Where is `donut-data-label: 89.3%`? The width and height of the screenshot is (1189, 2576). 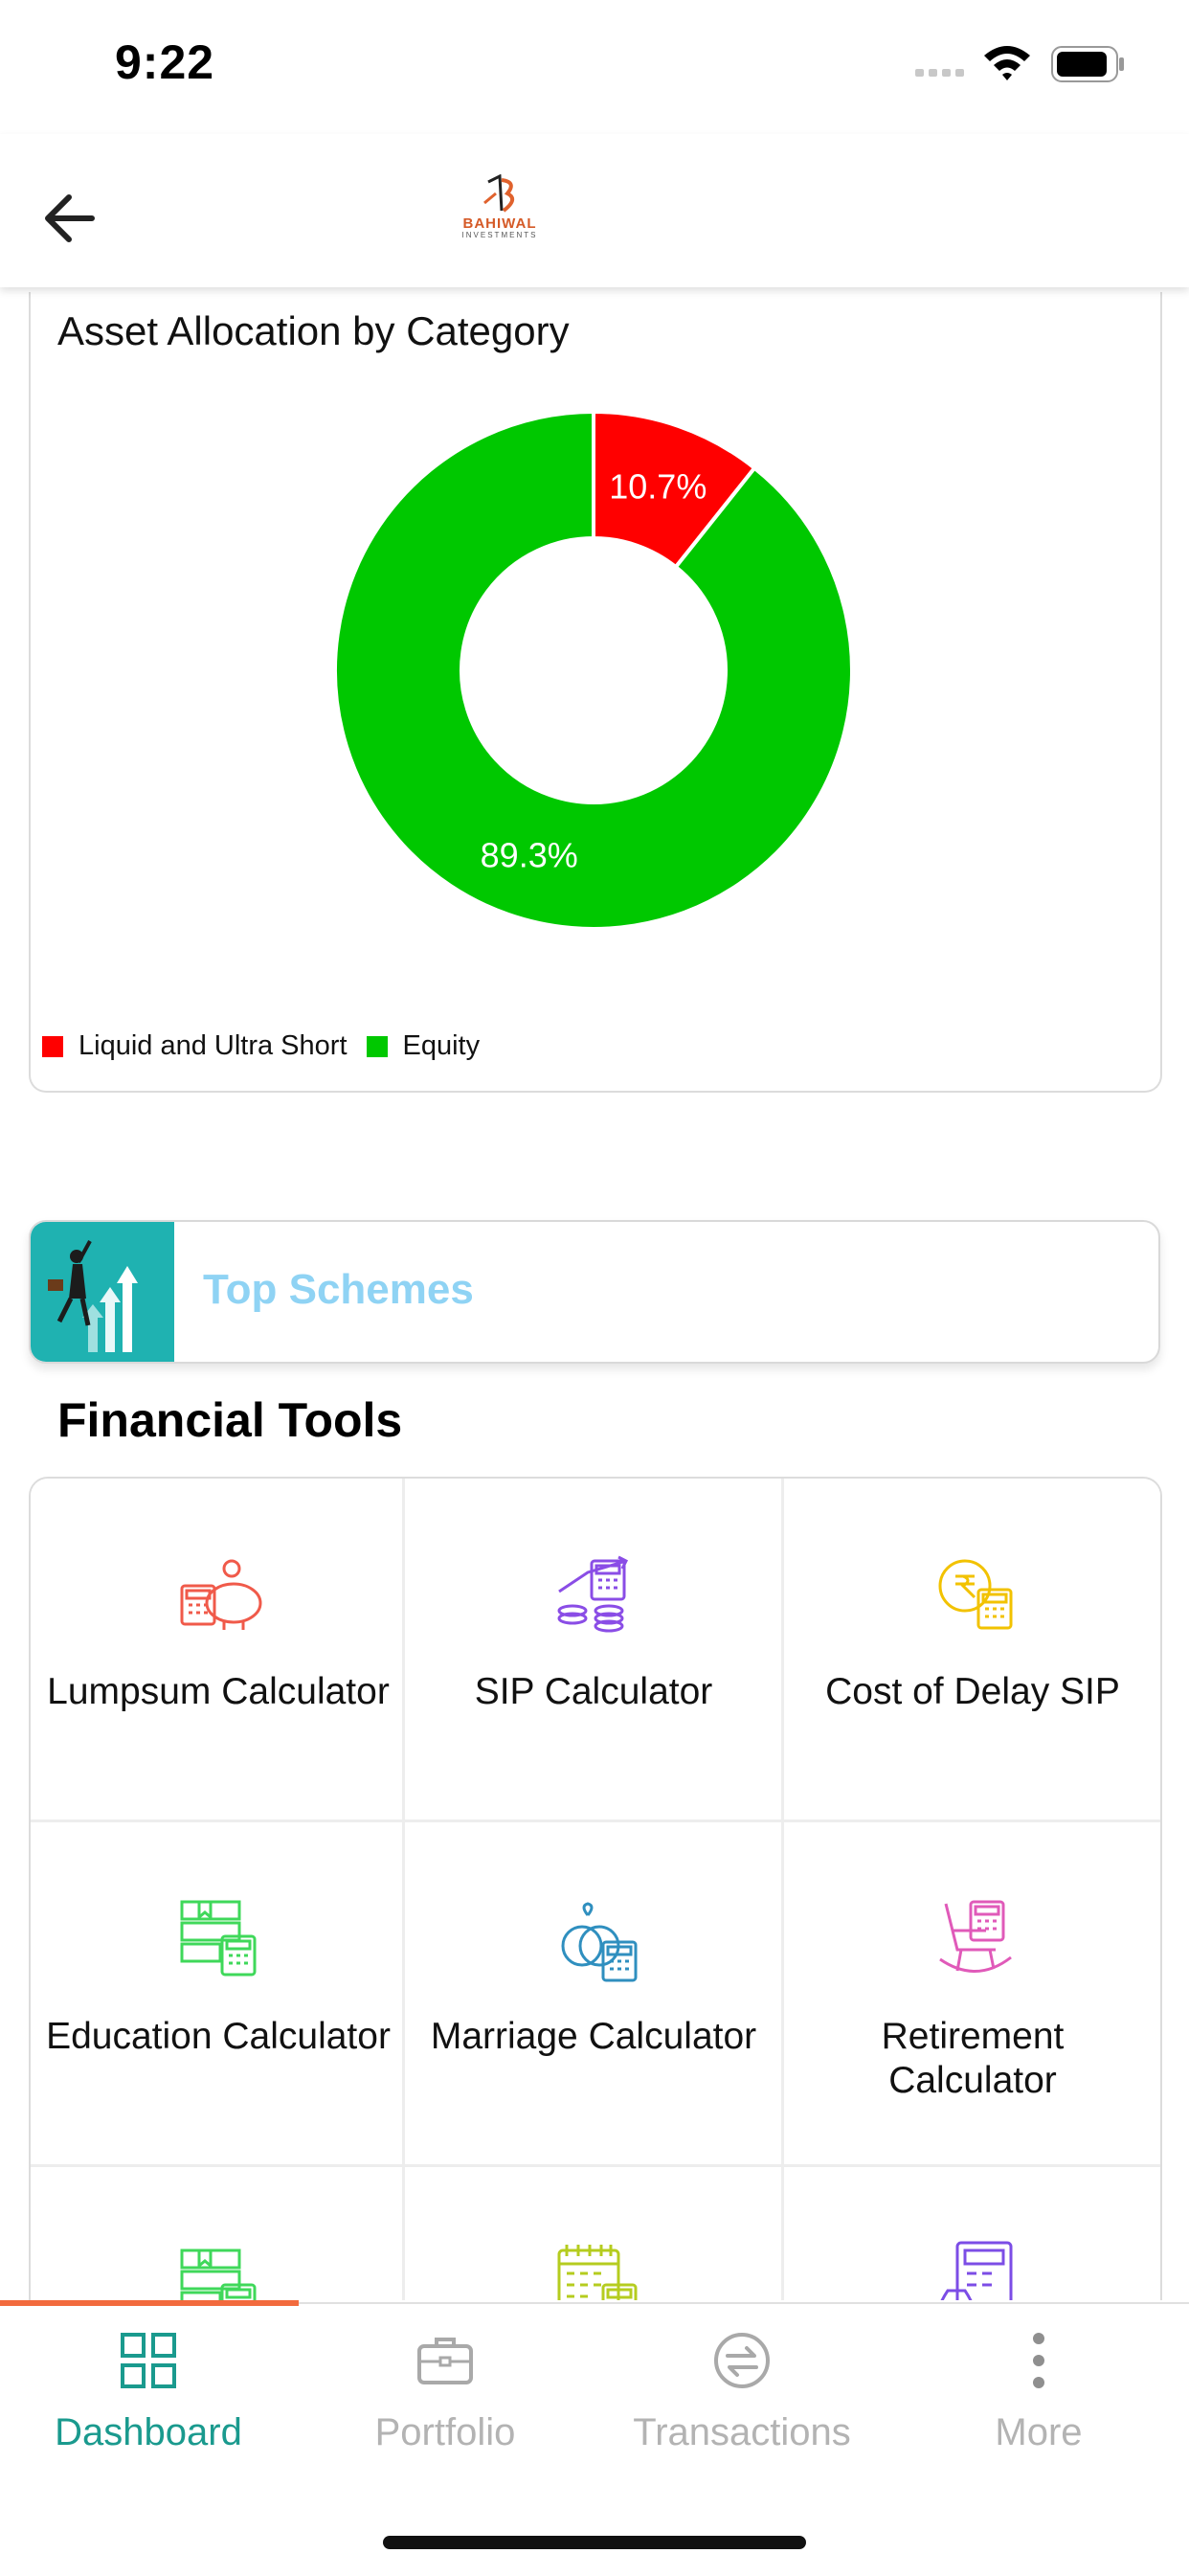 donut-data-label: 89.3% is located at coordinates (529, 855).